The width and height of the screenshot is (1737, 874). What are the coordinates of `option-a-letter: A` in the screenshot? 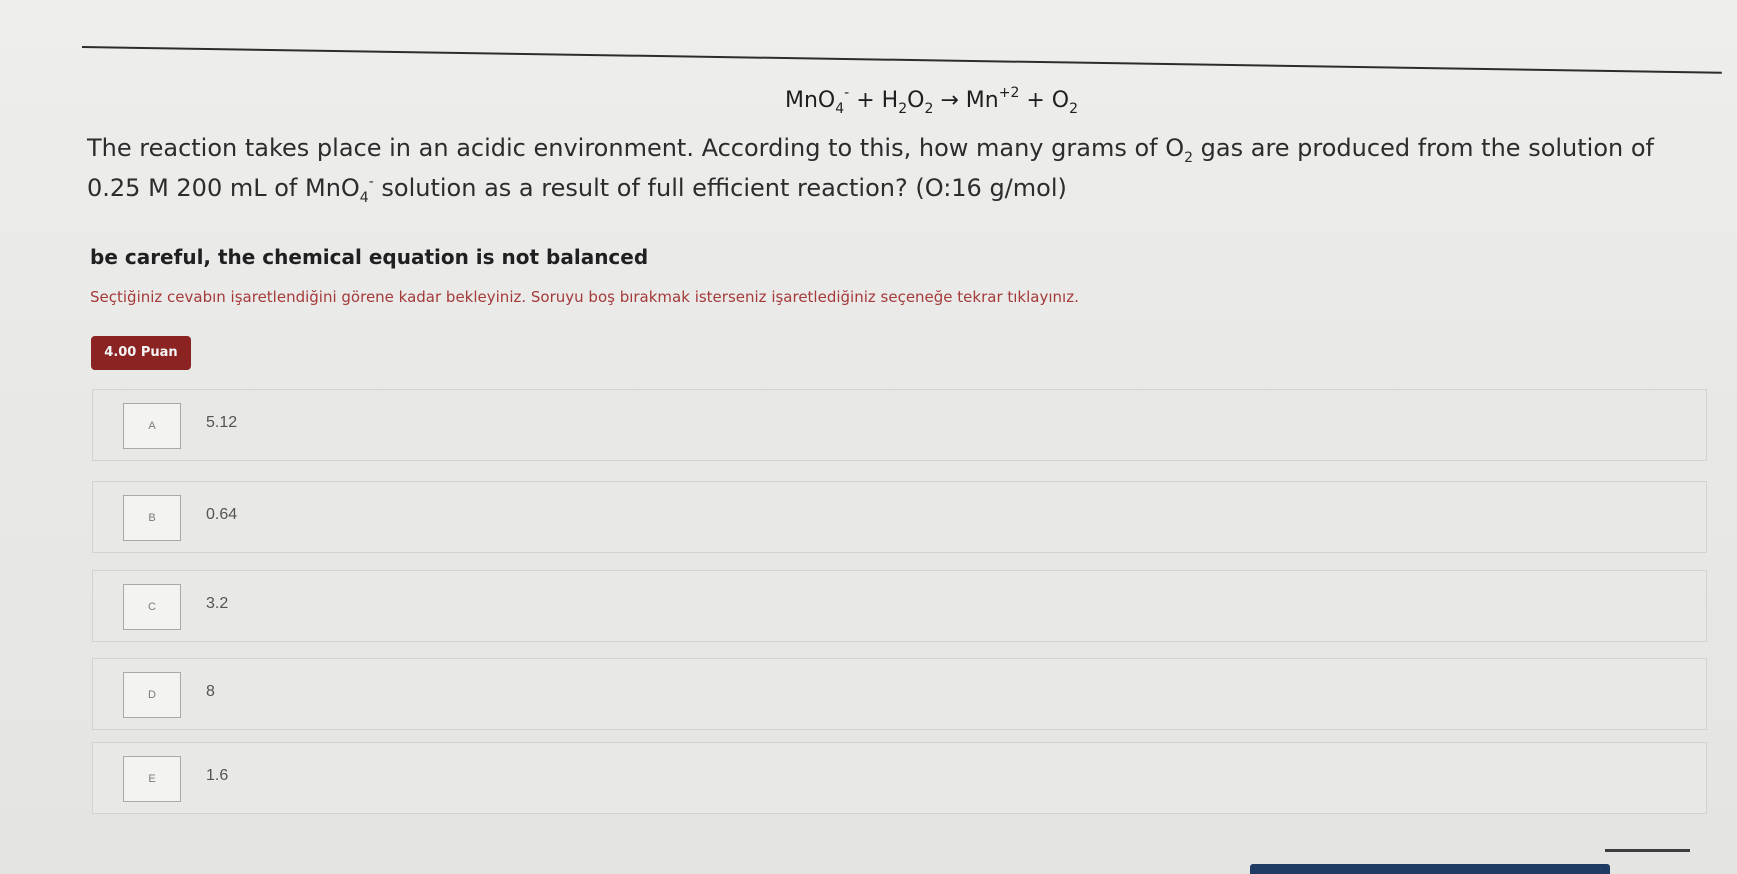 It's located at (152, 426).